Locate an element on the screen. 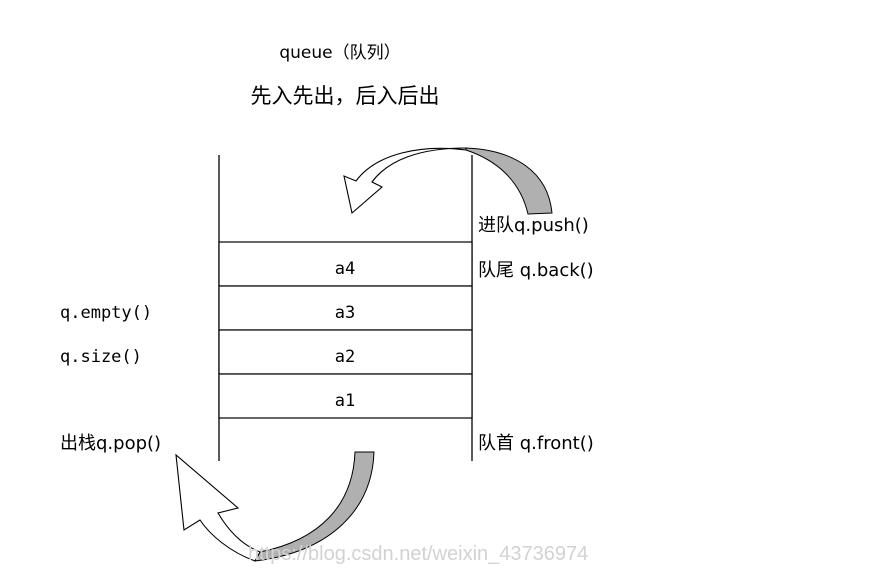 Image resolution: width=890 pixels, height=572 pixels. queue-cell: a4 is located at coordinates (345, 264).